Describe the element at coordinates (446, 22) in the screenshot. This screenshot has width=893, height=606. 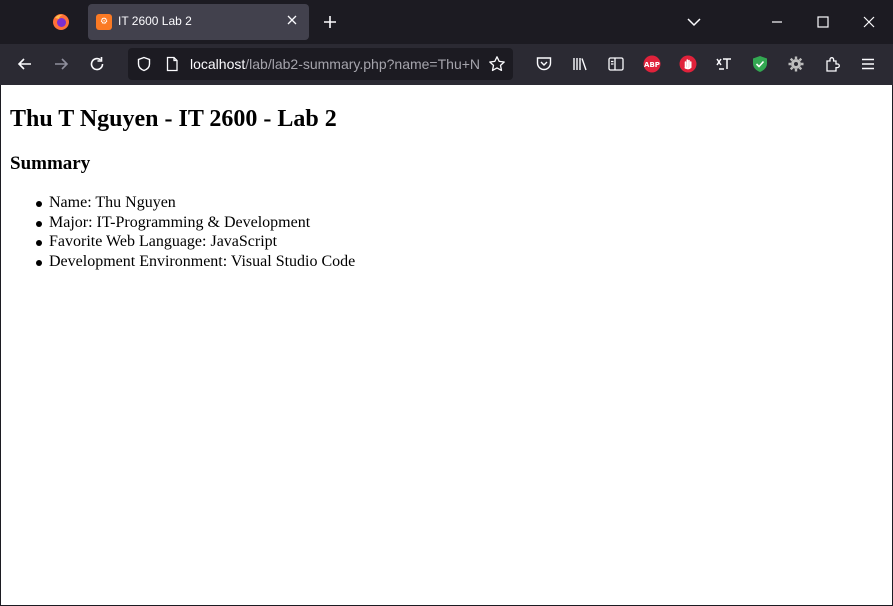
I see `tab-strip: ⚙ IT 2600 Lab 2` at that location.